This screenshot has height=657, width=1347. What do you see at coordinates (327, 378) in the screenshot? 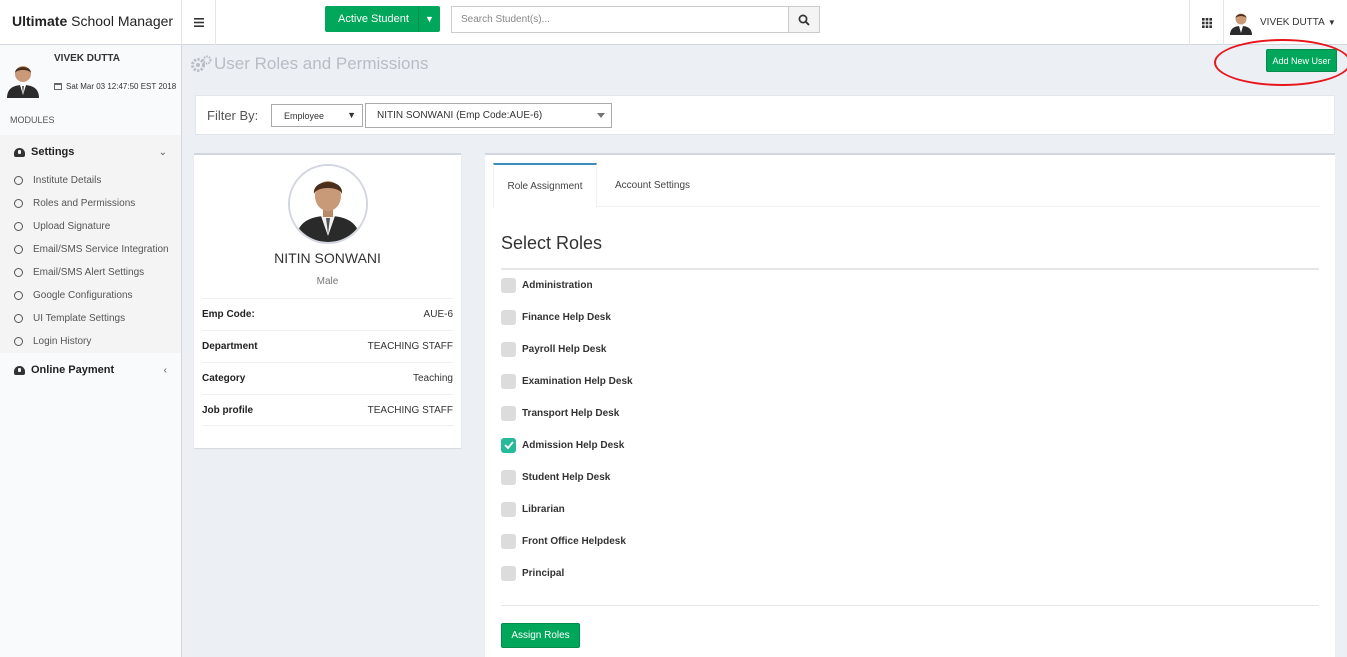
I see `list-item: Category Teaching` at bounding box center [327, 378].